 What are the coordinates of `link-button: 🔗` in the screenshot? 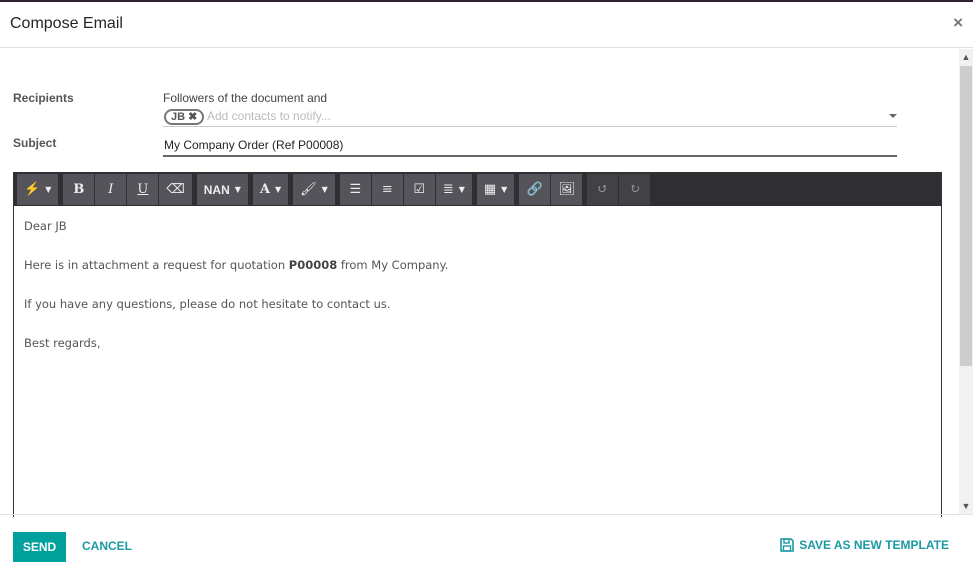 It's located at (535, 189).